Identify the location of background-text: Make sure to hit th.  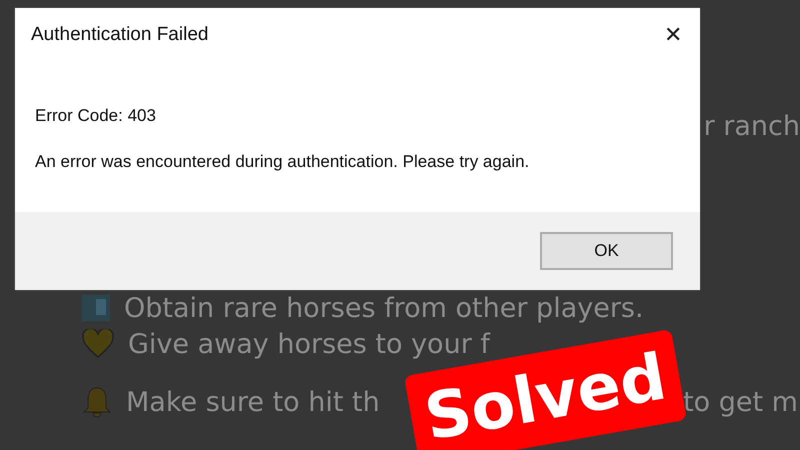
(253, 402).